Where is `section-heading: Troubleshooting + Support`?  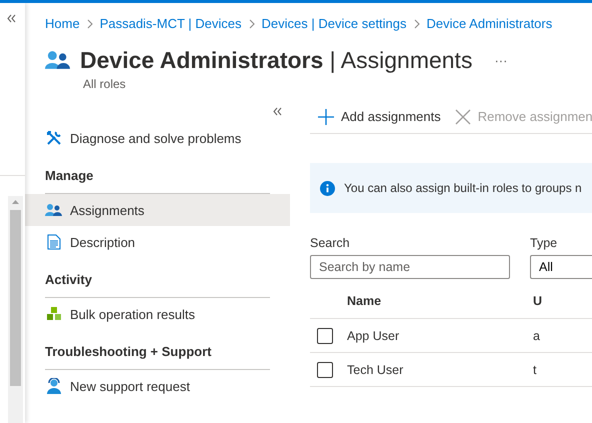 section-heading: Troubleshooting + Support is located at coordinates (128, 352).